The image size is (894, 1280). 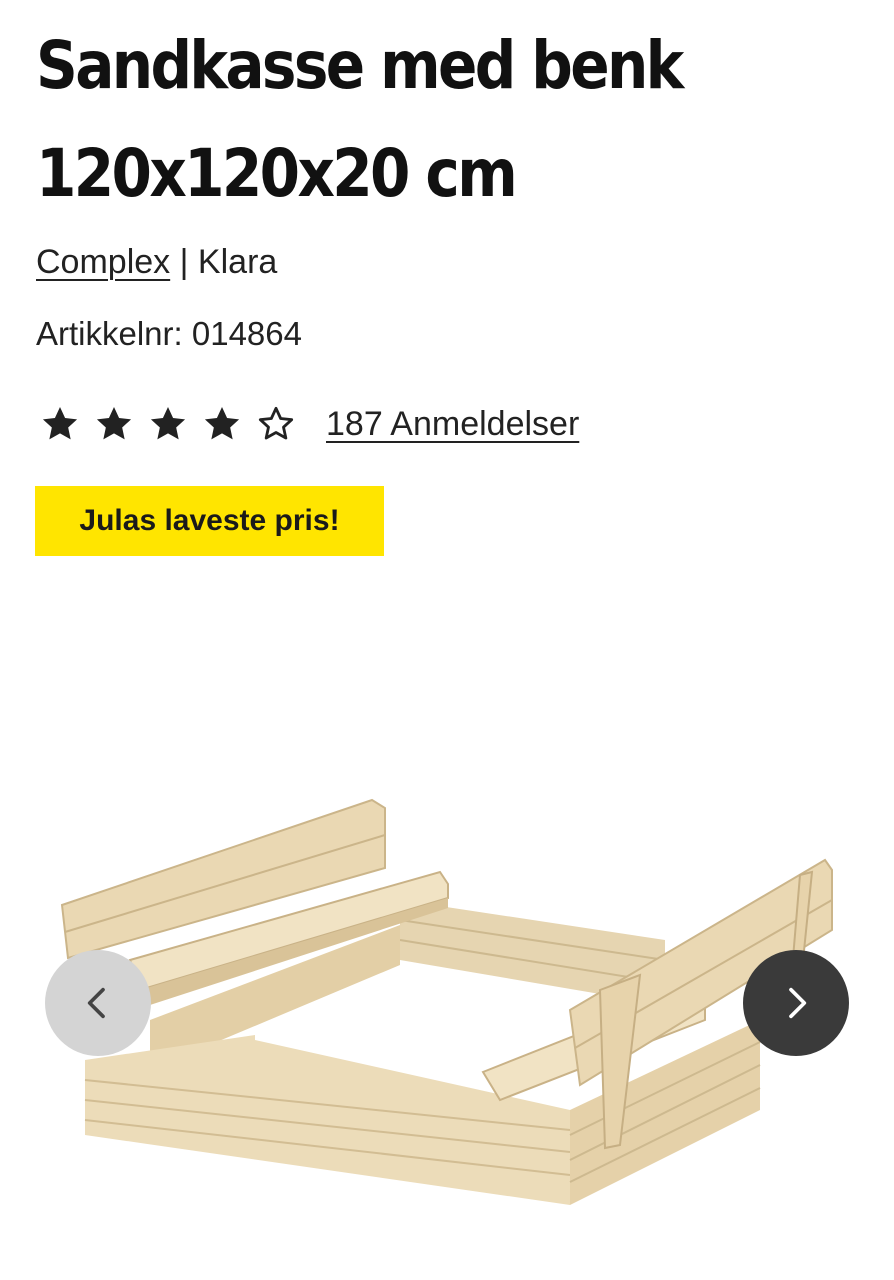 I want to click on chevron-right-icon, so click(x=798, y=1003).